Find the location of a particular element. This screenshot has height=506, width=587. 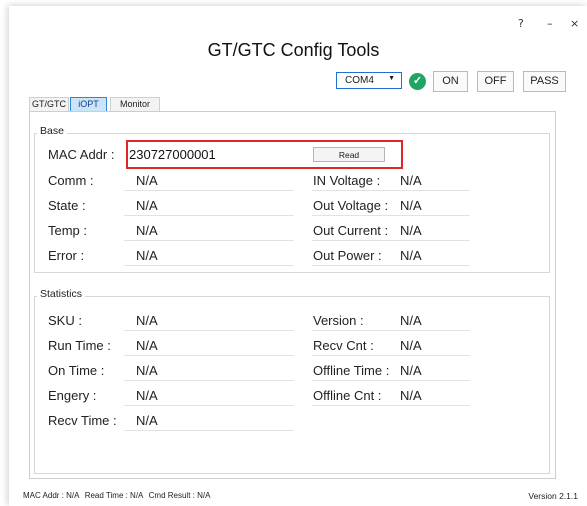

check-circle-icon: ✓ is located at coordinates (417, 81).